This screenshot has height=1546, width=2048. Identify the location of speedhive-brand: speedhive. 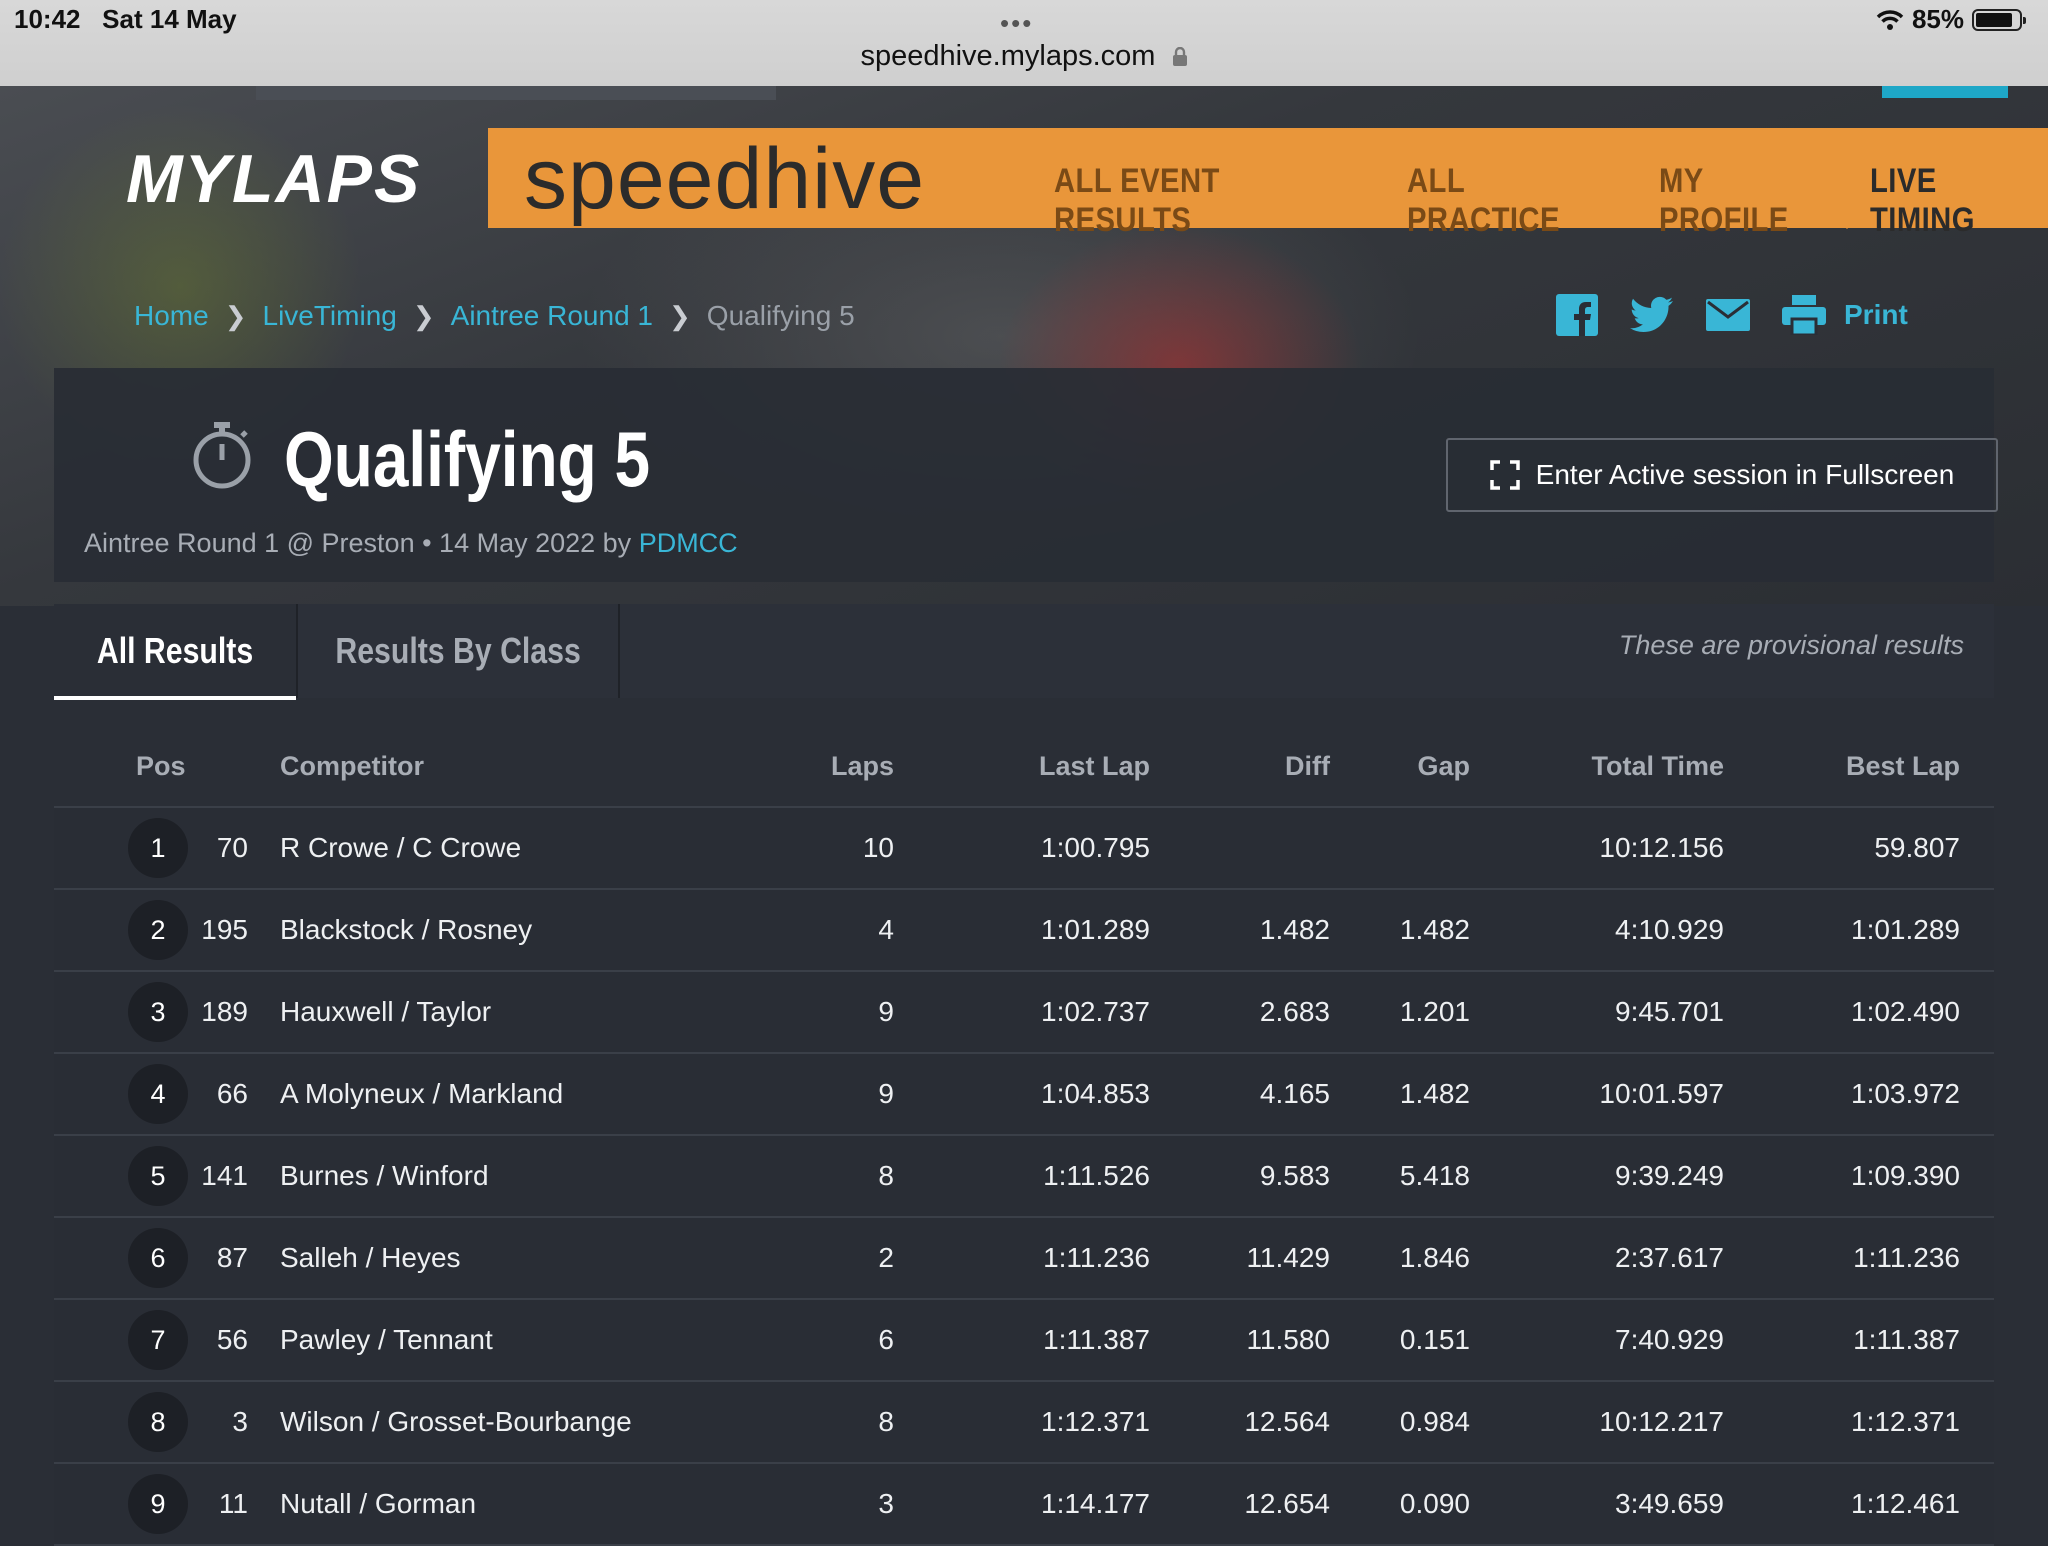
(724, 179).